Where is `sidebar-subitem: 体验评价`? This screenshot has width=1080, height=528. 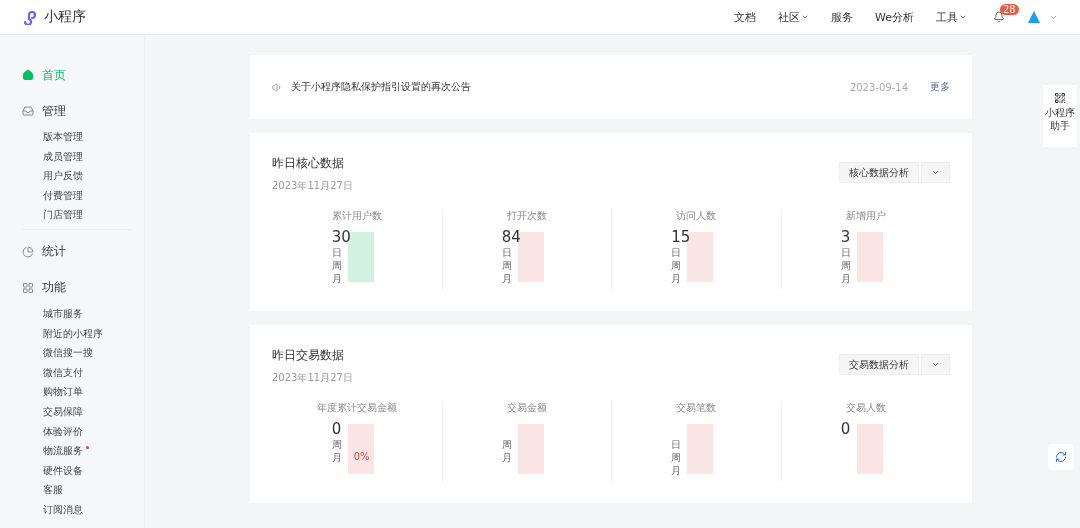
sidebar-subitem: 体验评价 is located at coordinates (87, 431).